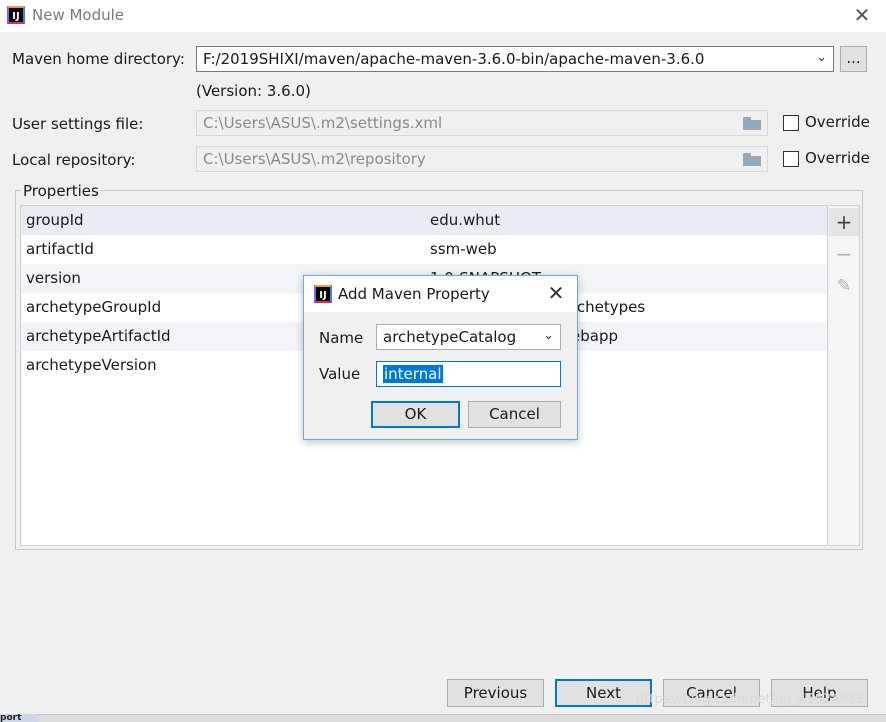  I want to click on previous-button: Previous, so click(495, 693).